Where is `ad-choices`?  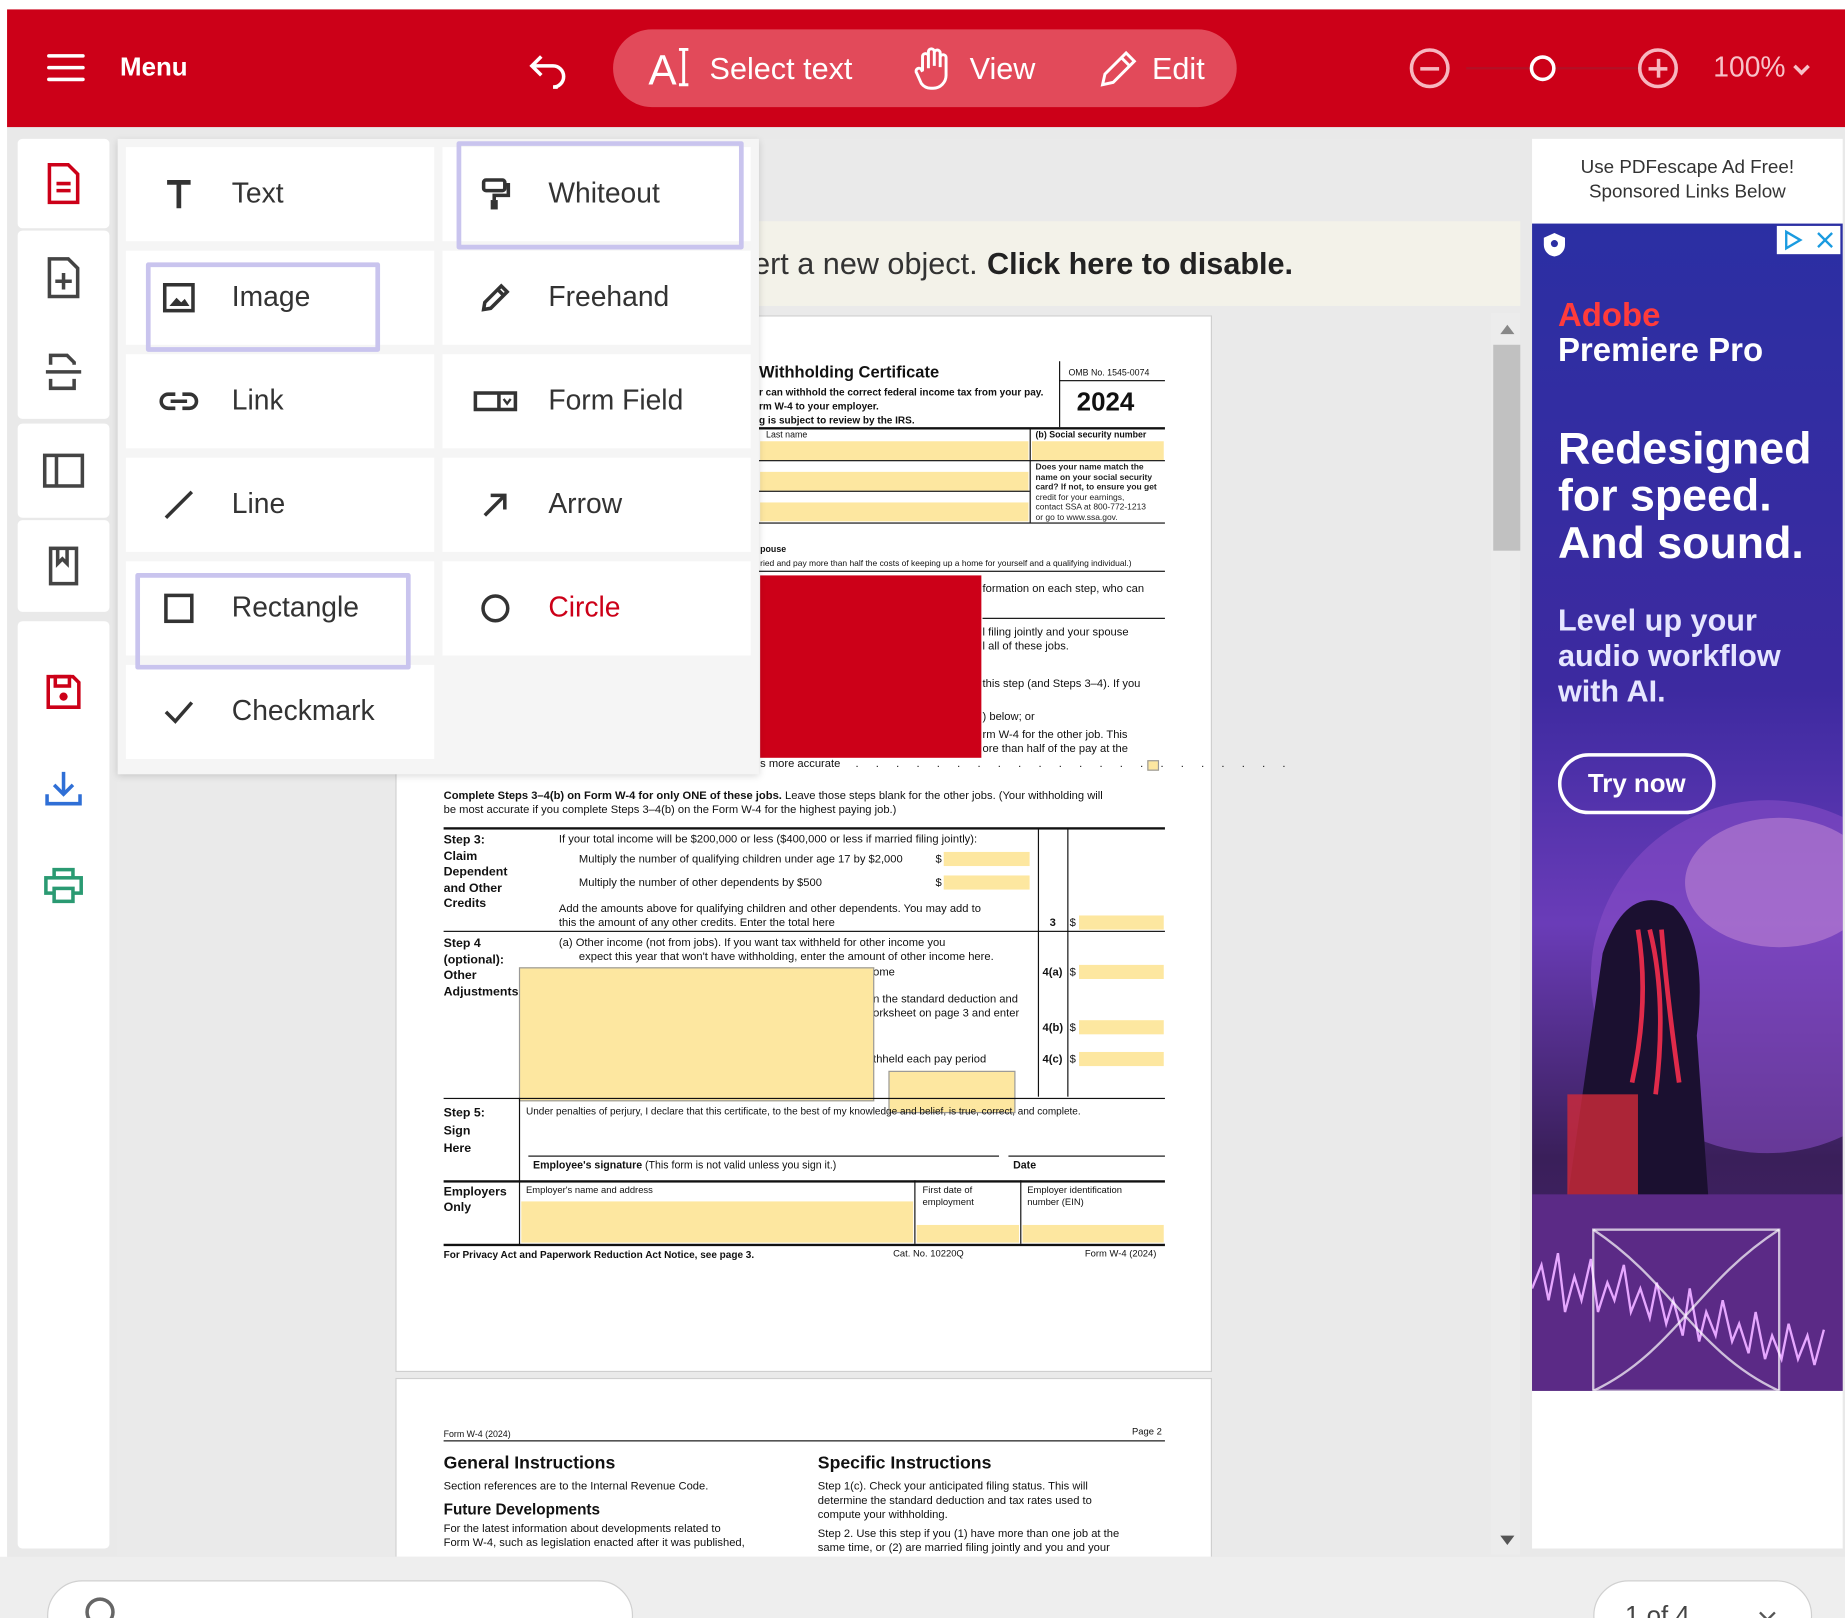 ad-choices is located at coordinates (1809, 240).